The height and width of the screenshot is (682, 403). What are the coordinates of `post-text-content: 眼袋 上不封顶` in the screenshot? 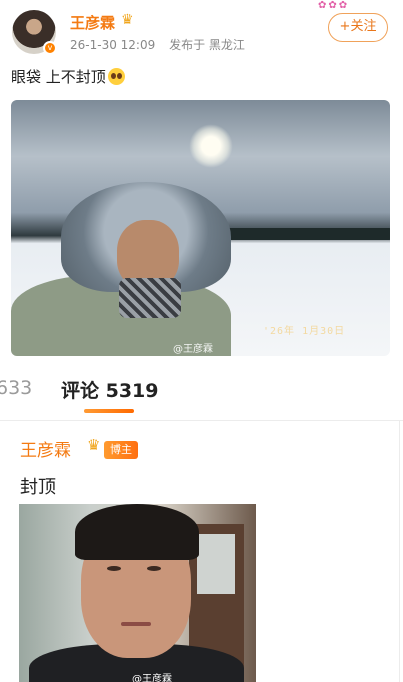 It's located at (58, 77).